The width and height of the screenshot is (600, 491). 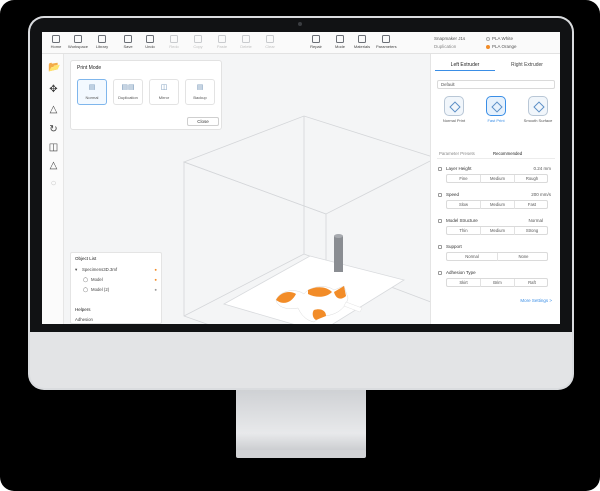 What do you see at coordinates (53, 109) in the screenshot?
I see `scale-icon: △` at bounding box center [53, 109].